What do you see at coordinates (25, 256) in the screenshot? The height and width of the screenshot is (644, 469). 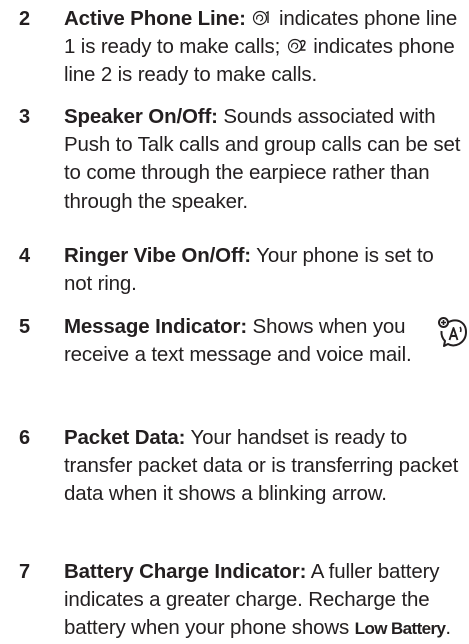 I see `item-number: 4` at bounding box center [25, 256].